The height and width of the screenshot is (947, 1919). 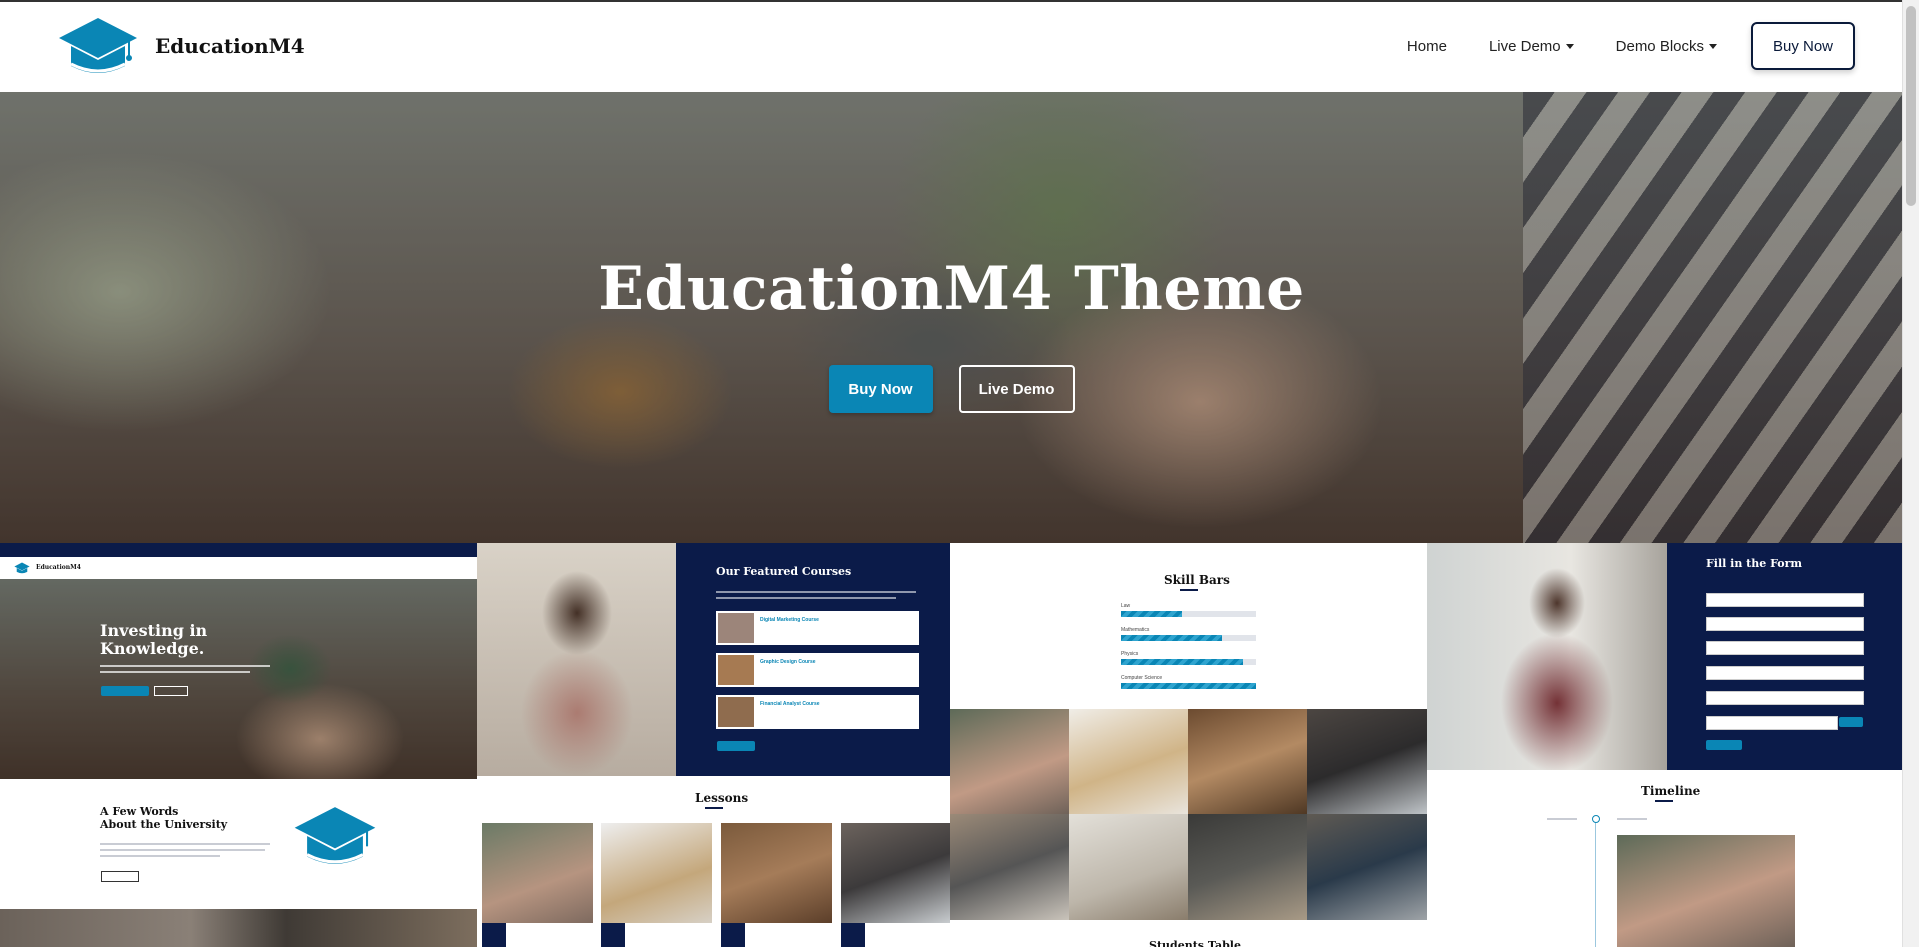 What do you see at coordinates (789, 620) in the screenshot?
I see `preview-course-name: Digital Marketing Course` at bounding box center [789, 620].